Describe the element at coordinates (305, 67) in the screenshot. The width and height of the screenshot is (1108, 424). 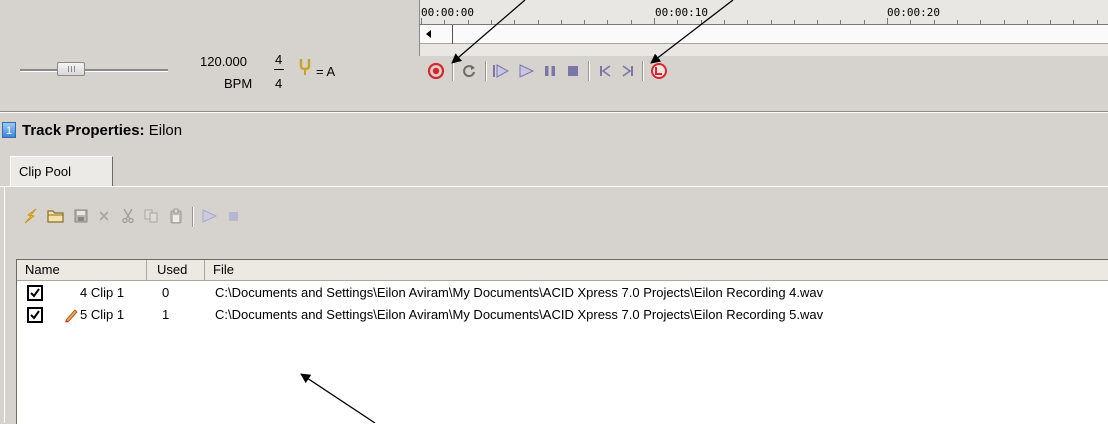
I see `tuning-fork-icon` at that location.